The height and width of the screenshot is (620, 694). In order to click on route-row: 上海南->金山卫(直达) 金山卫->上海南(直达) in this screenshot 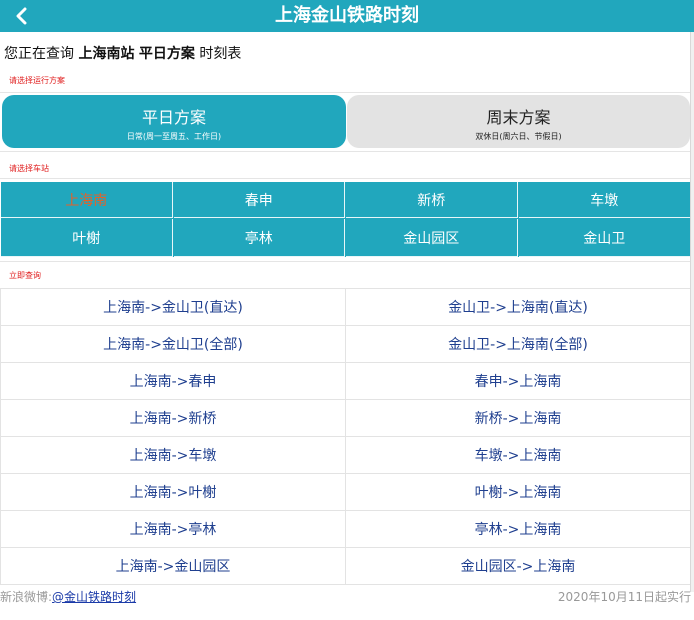, I will do `click(345, 307)`.